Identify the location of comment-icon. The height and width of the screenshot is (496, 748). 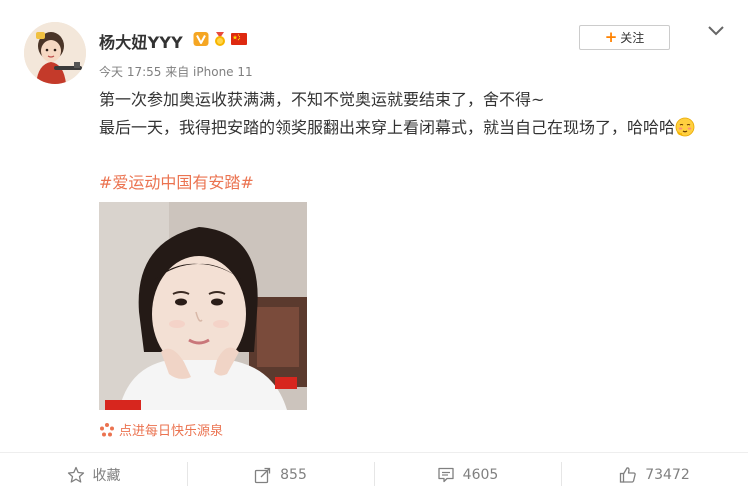
(446, 474).